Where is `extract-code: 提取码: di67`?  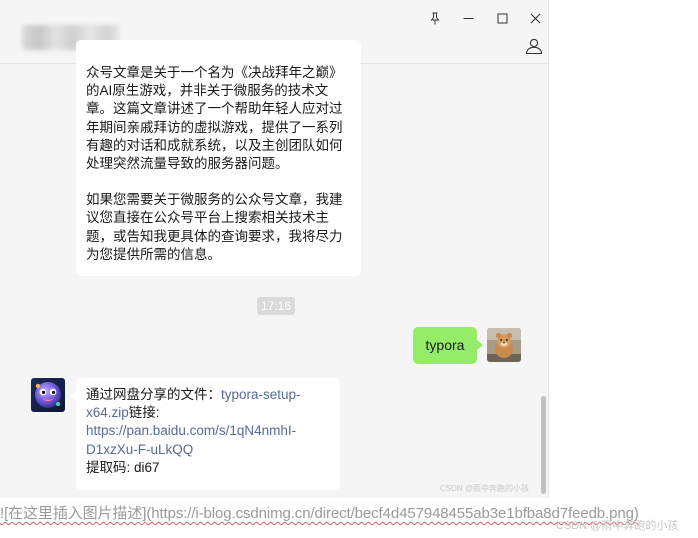 extract-code: 提取码: di67 is located at coordinates (123, 467).